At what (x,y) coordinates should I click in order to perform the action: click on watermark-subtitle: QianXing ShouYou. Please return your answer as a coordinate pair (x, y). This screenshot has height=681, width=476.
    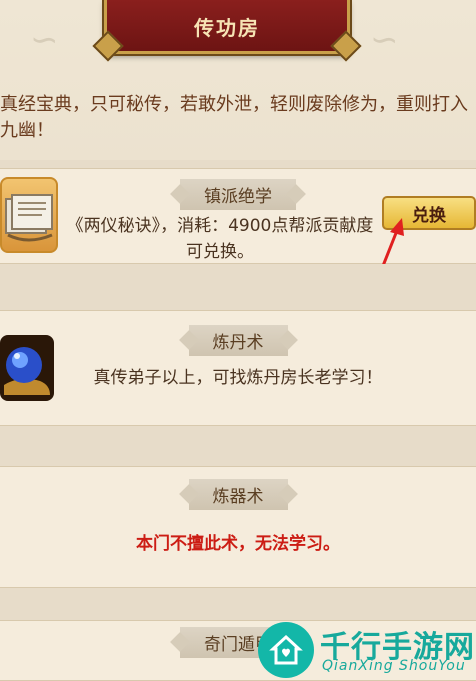
    Looking at the image, I should click on (394, 666).